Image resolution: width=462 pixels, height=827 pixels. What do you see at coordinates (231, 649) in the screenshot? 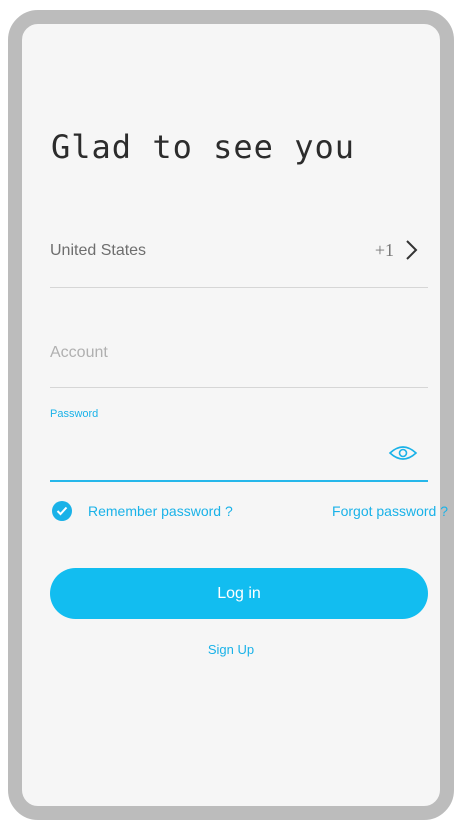
I see `sign-up-link: Sign Up` at bounding box center [231, 649].